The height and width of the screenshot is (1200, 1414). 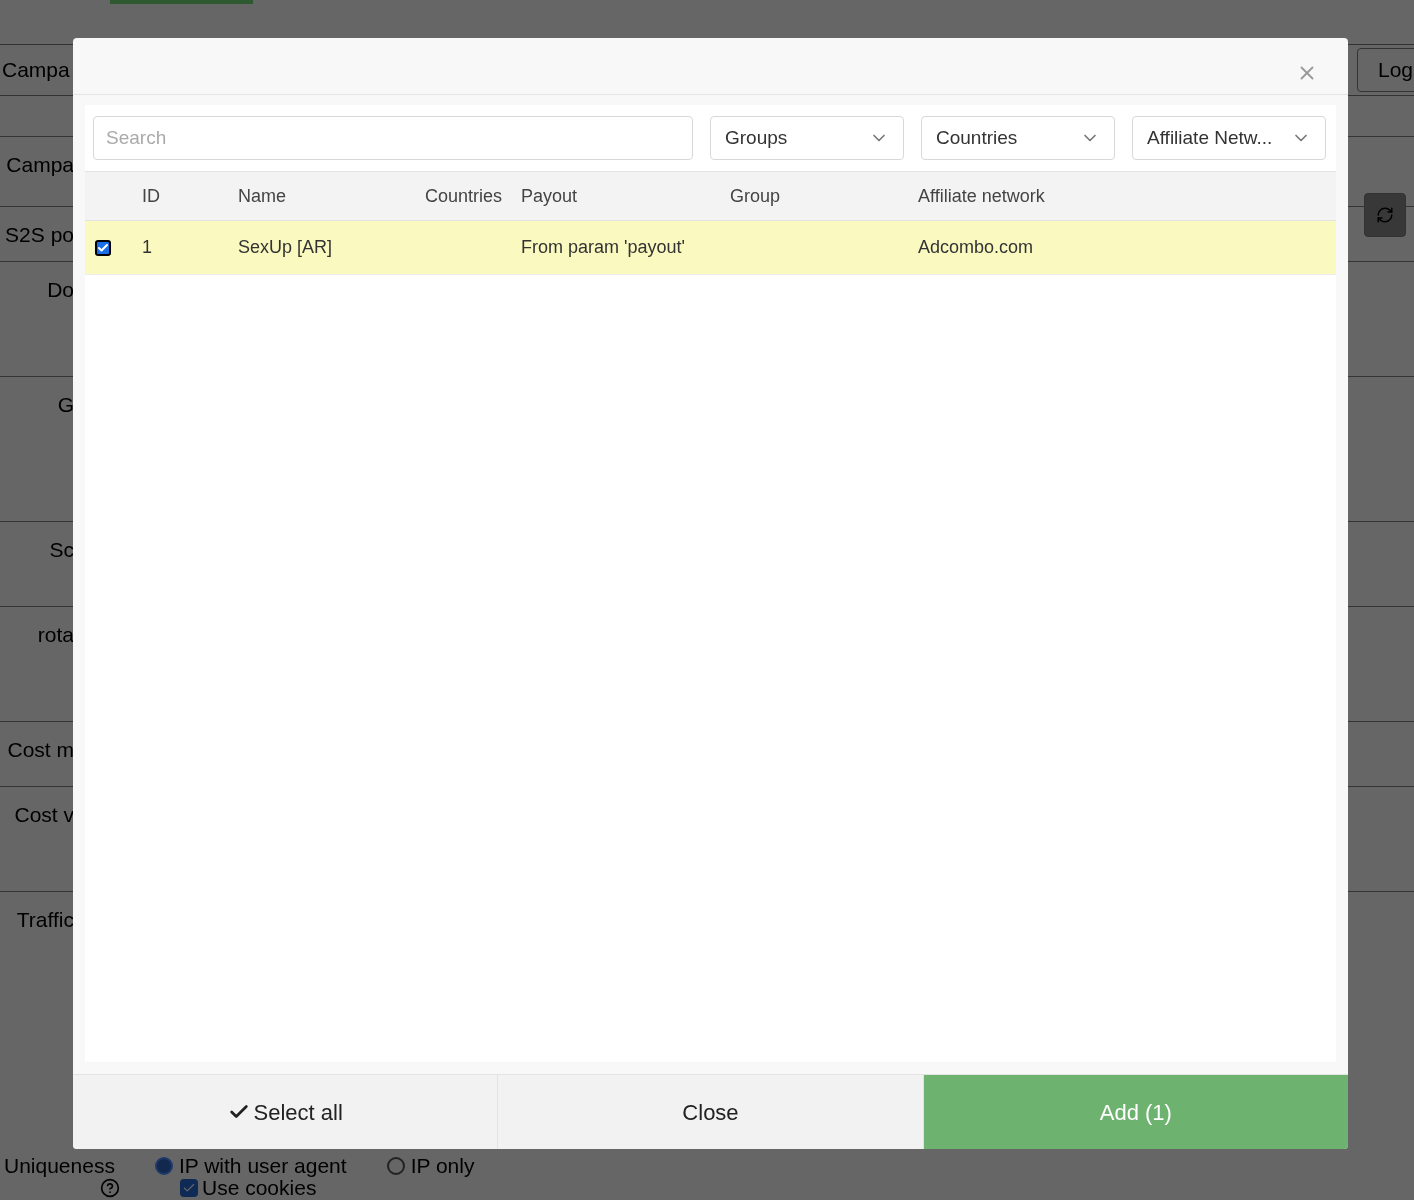 What do you see at coordinates (549, 195) in the screenshot?
I see `column-header: Payout` at bounding box center [549, 195].